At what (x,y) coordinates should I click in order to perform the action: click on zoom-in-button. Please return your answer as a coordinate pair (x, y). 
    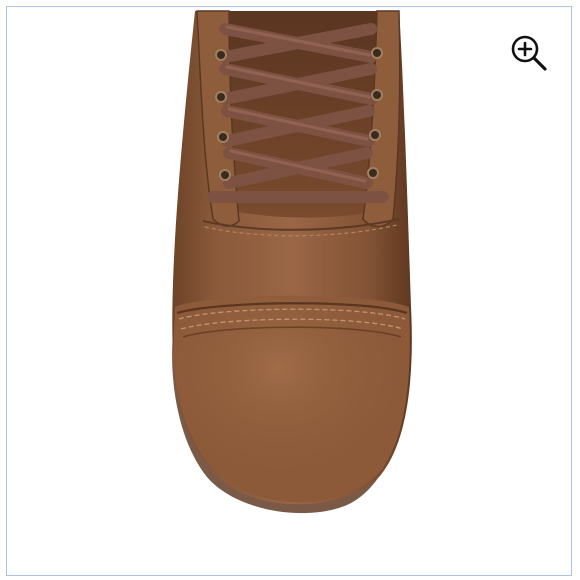
    Looking at the image, I should click on (529, 53).